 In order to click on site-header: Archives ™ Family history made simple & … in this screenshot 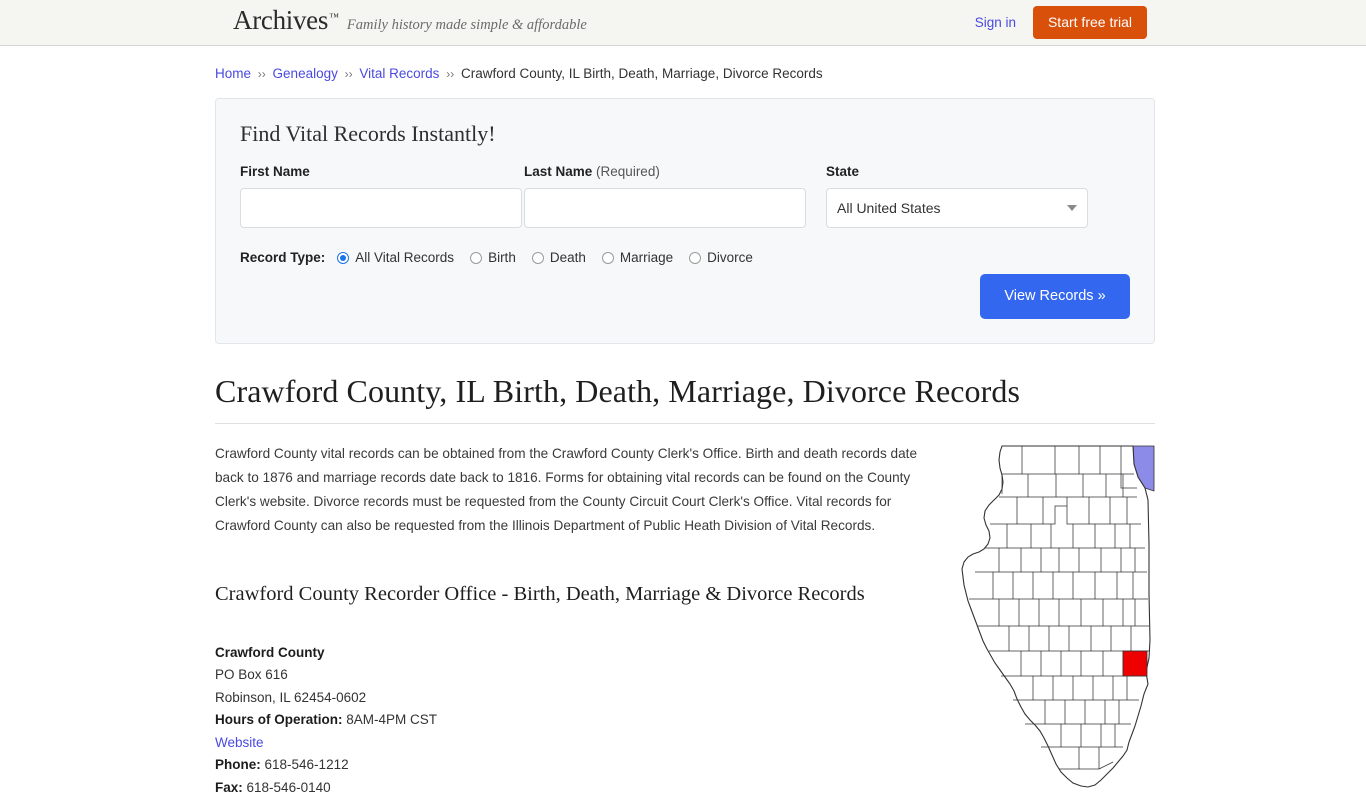, I will do `click(683, 23)`.